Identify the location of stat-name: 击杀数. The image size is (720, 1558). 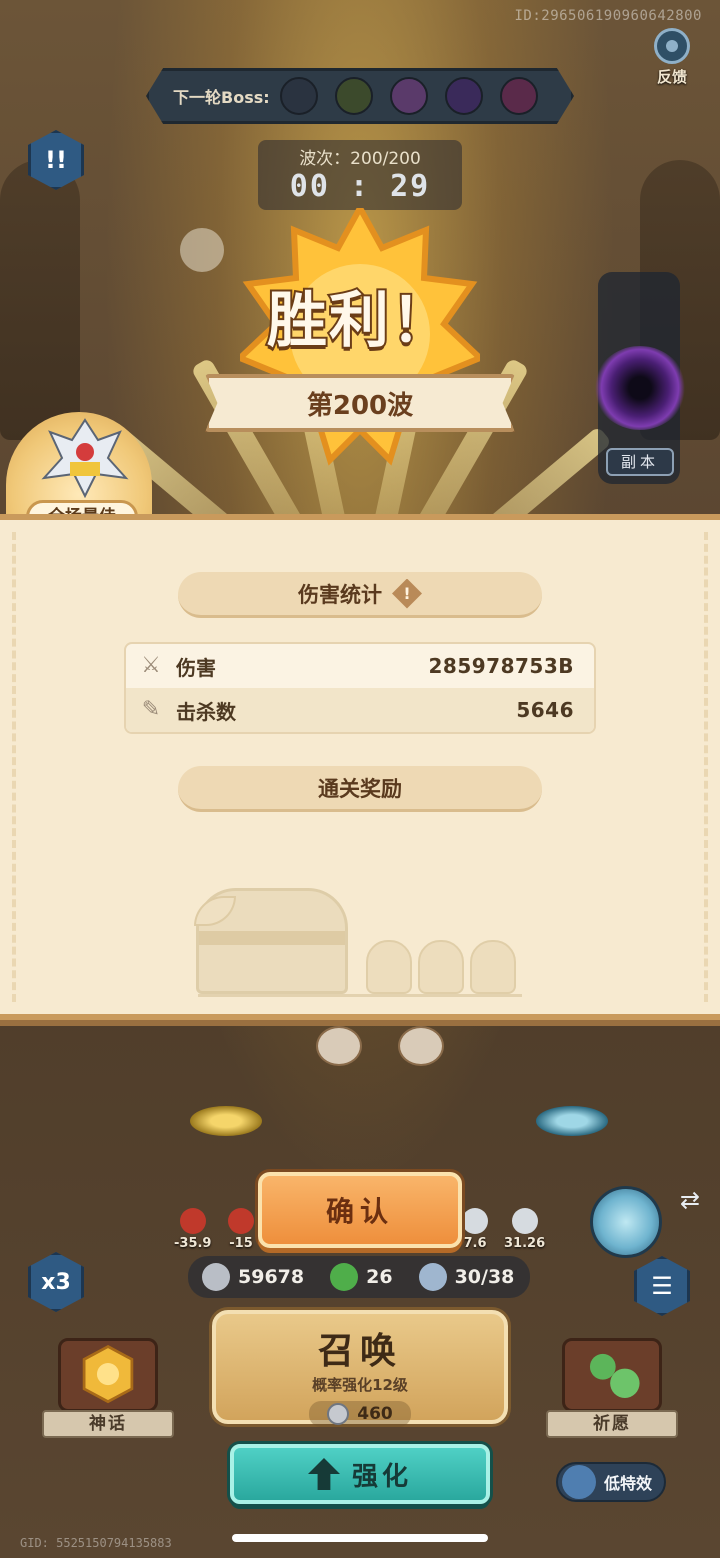
(206, 711).